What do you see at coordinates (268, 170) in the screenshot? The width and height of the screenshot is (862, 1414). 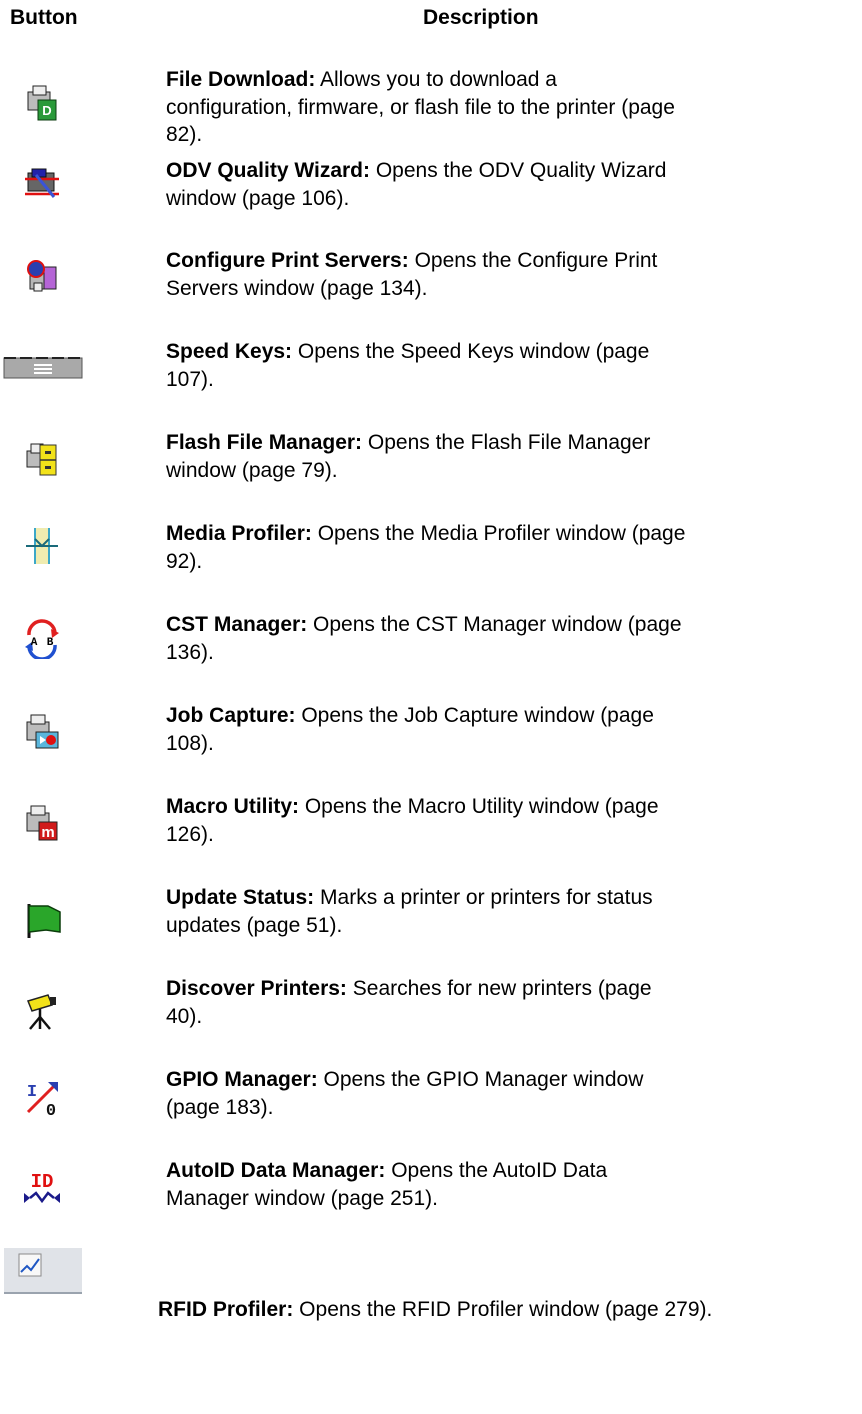 I see `row-title: ODV Quality Wizard:` at bounding box center [268, 170].